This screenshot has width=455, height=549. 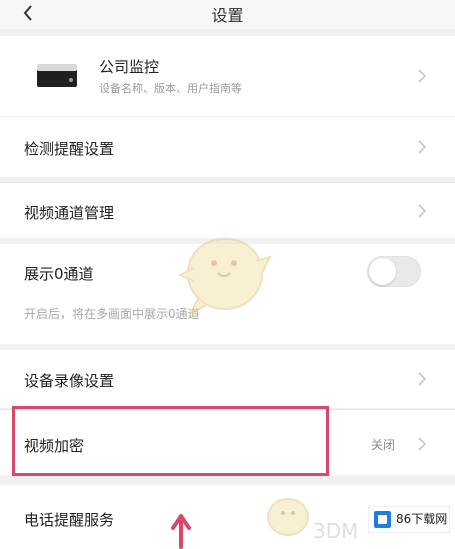 What do you see at coordinates (57, 76) in the screenshot?
I see `device-thumbnail-icon` at bounding box center [57, 76].